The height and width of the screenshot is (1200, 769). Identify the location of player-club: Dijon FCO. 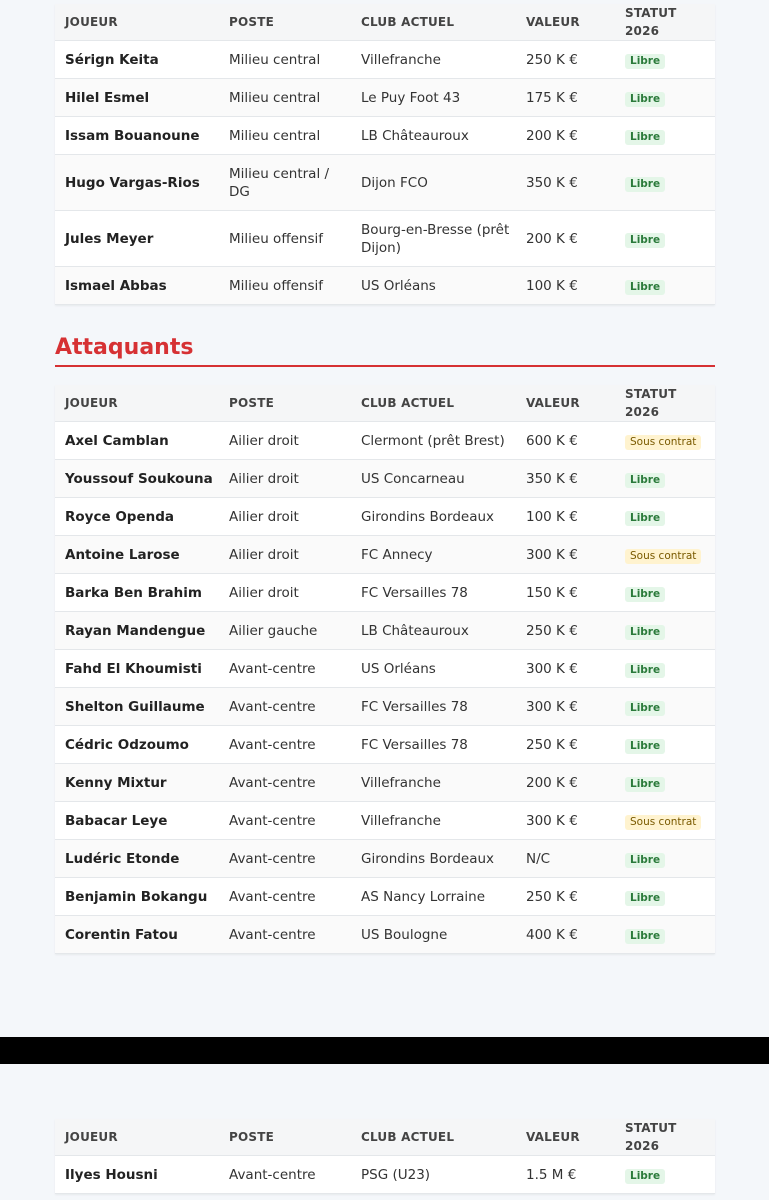
(394, 182).